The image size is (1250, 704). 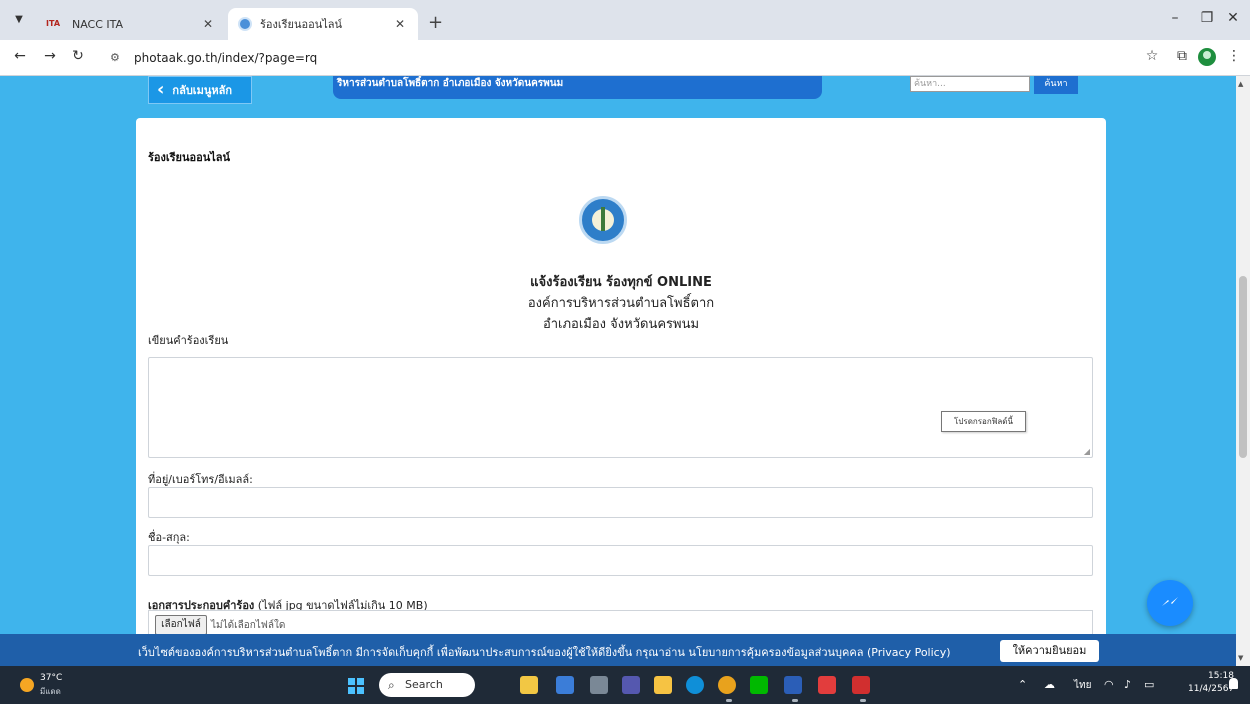 I want to click on messenger-chat-button, so click(x=1170, y=603).